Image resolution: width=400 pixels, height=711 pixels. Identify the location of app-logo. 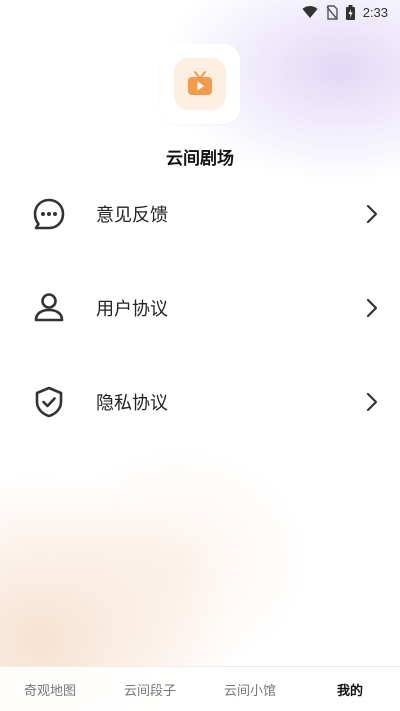
(200, 84).